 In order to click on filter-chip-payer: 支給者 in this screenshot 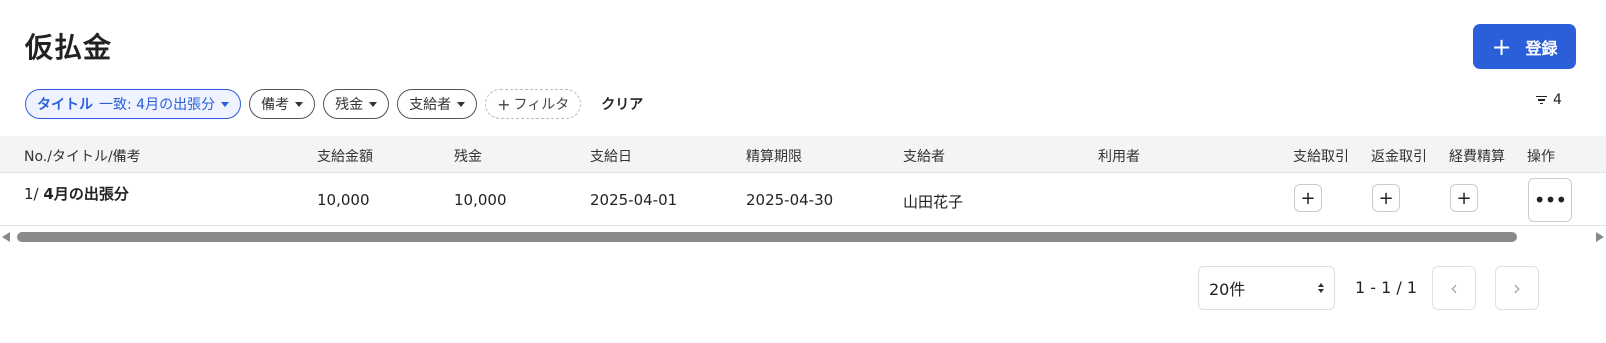, I will do `click(437, 104)`.